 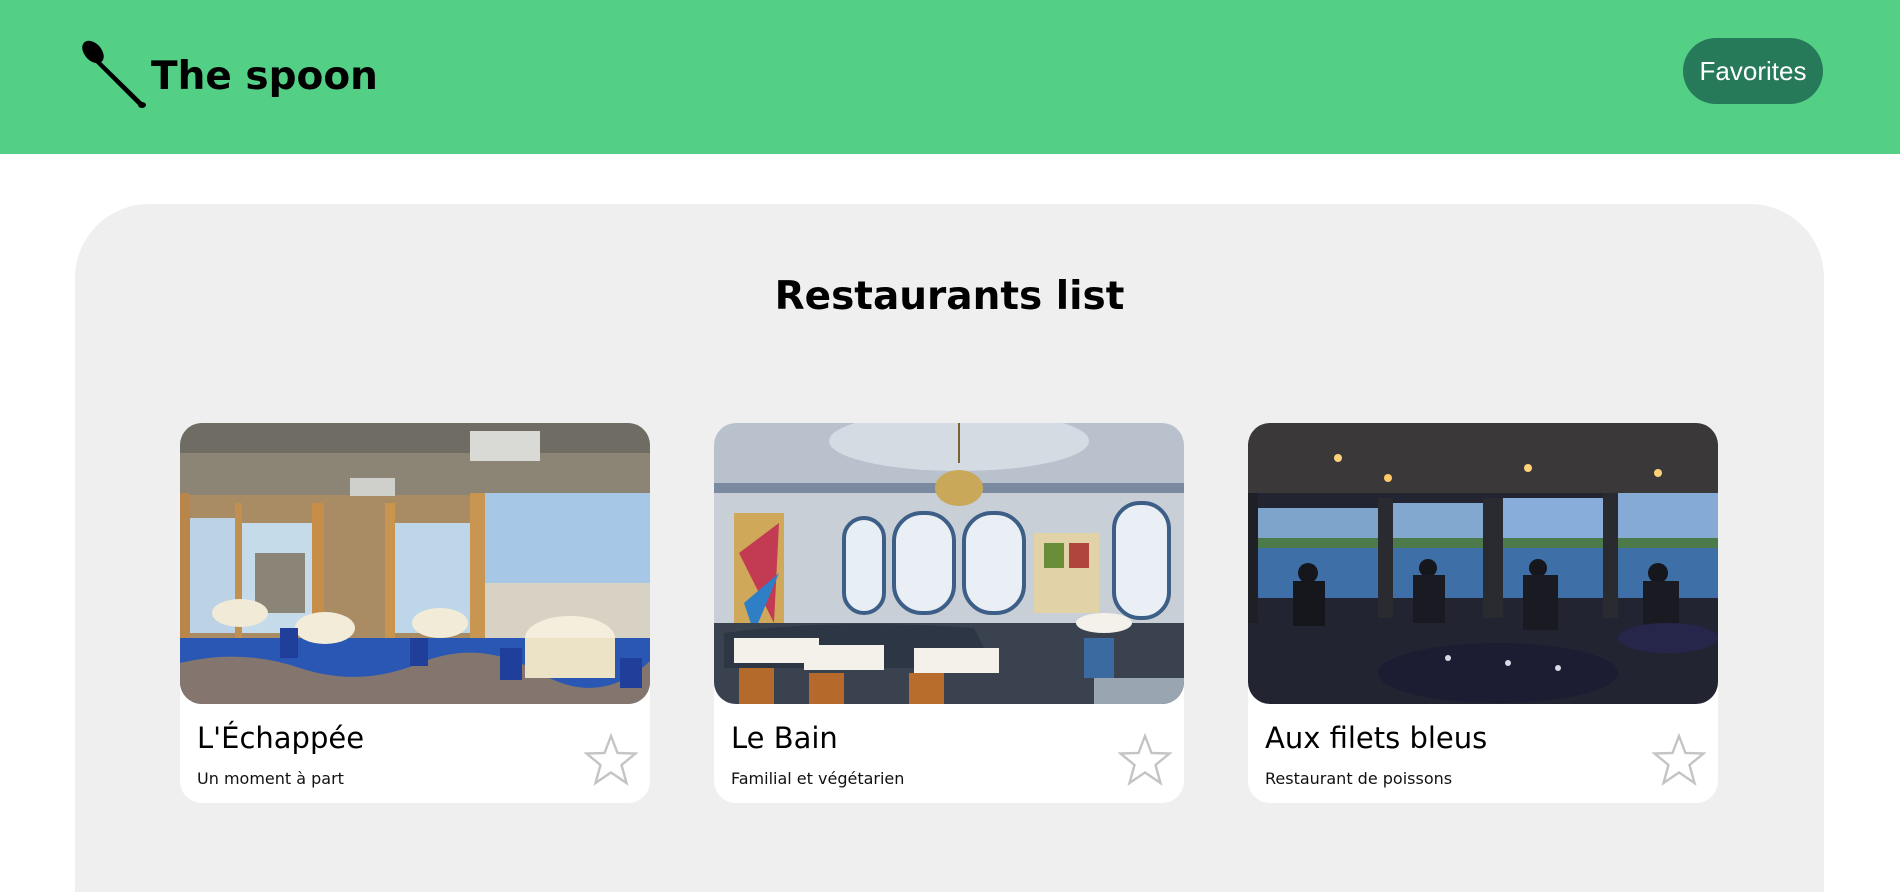 I want to click on spoon-icon, so click(x=114, y=74).